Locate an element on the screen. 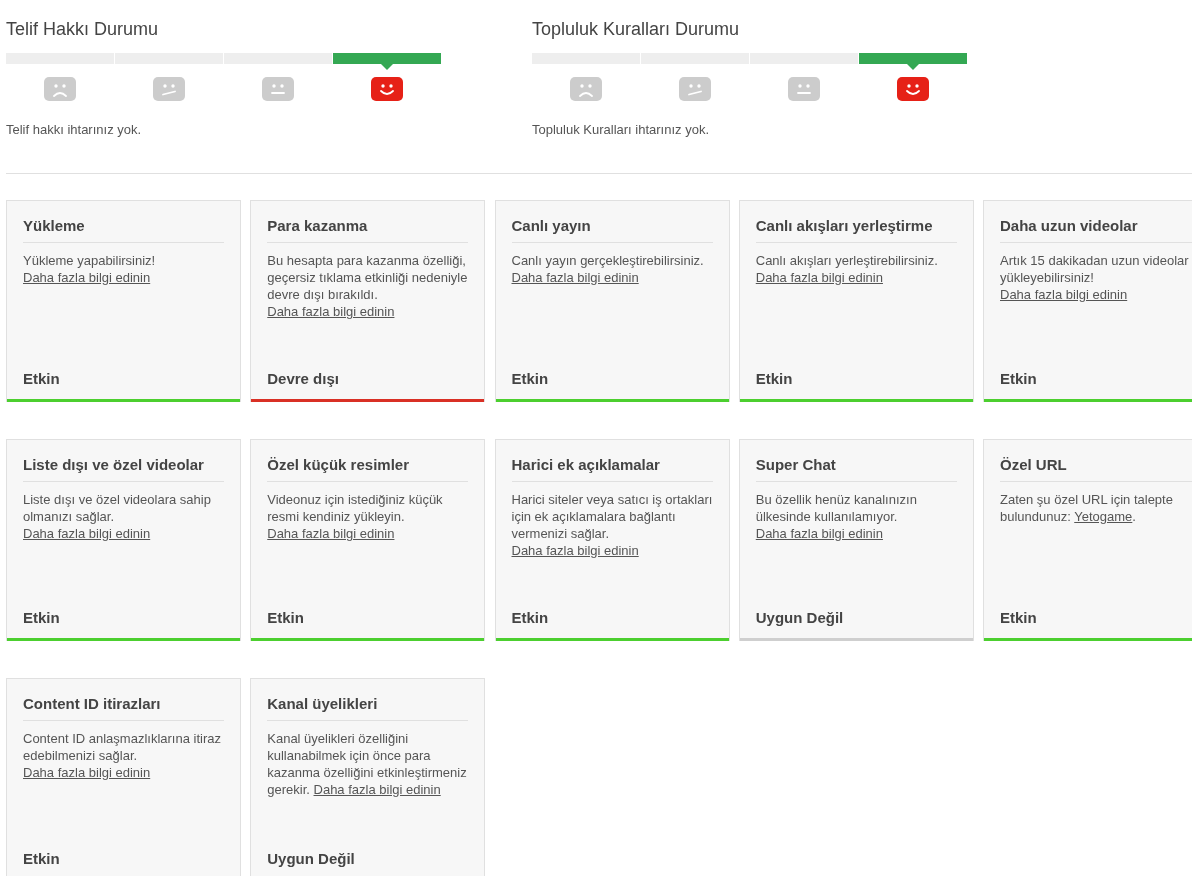 The height and width of the screenshot is (876, 1192). card-title: Super Chat is located at coordinates (795, 465).